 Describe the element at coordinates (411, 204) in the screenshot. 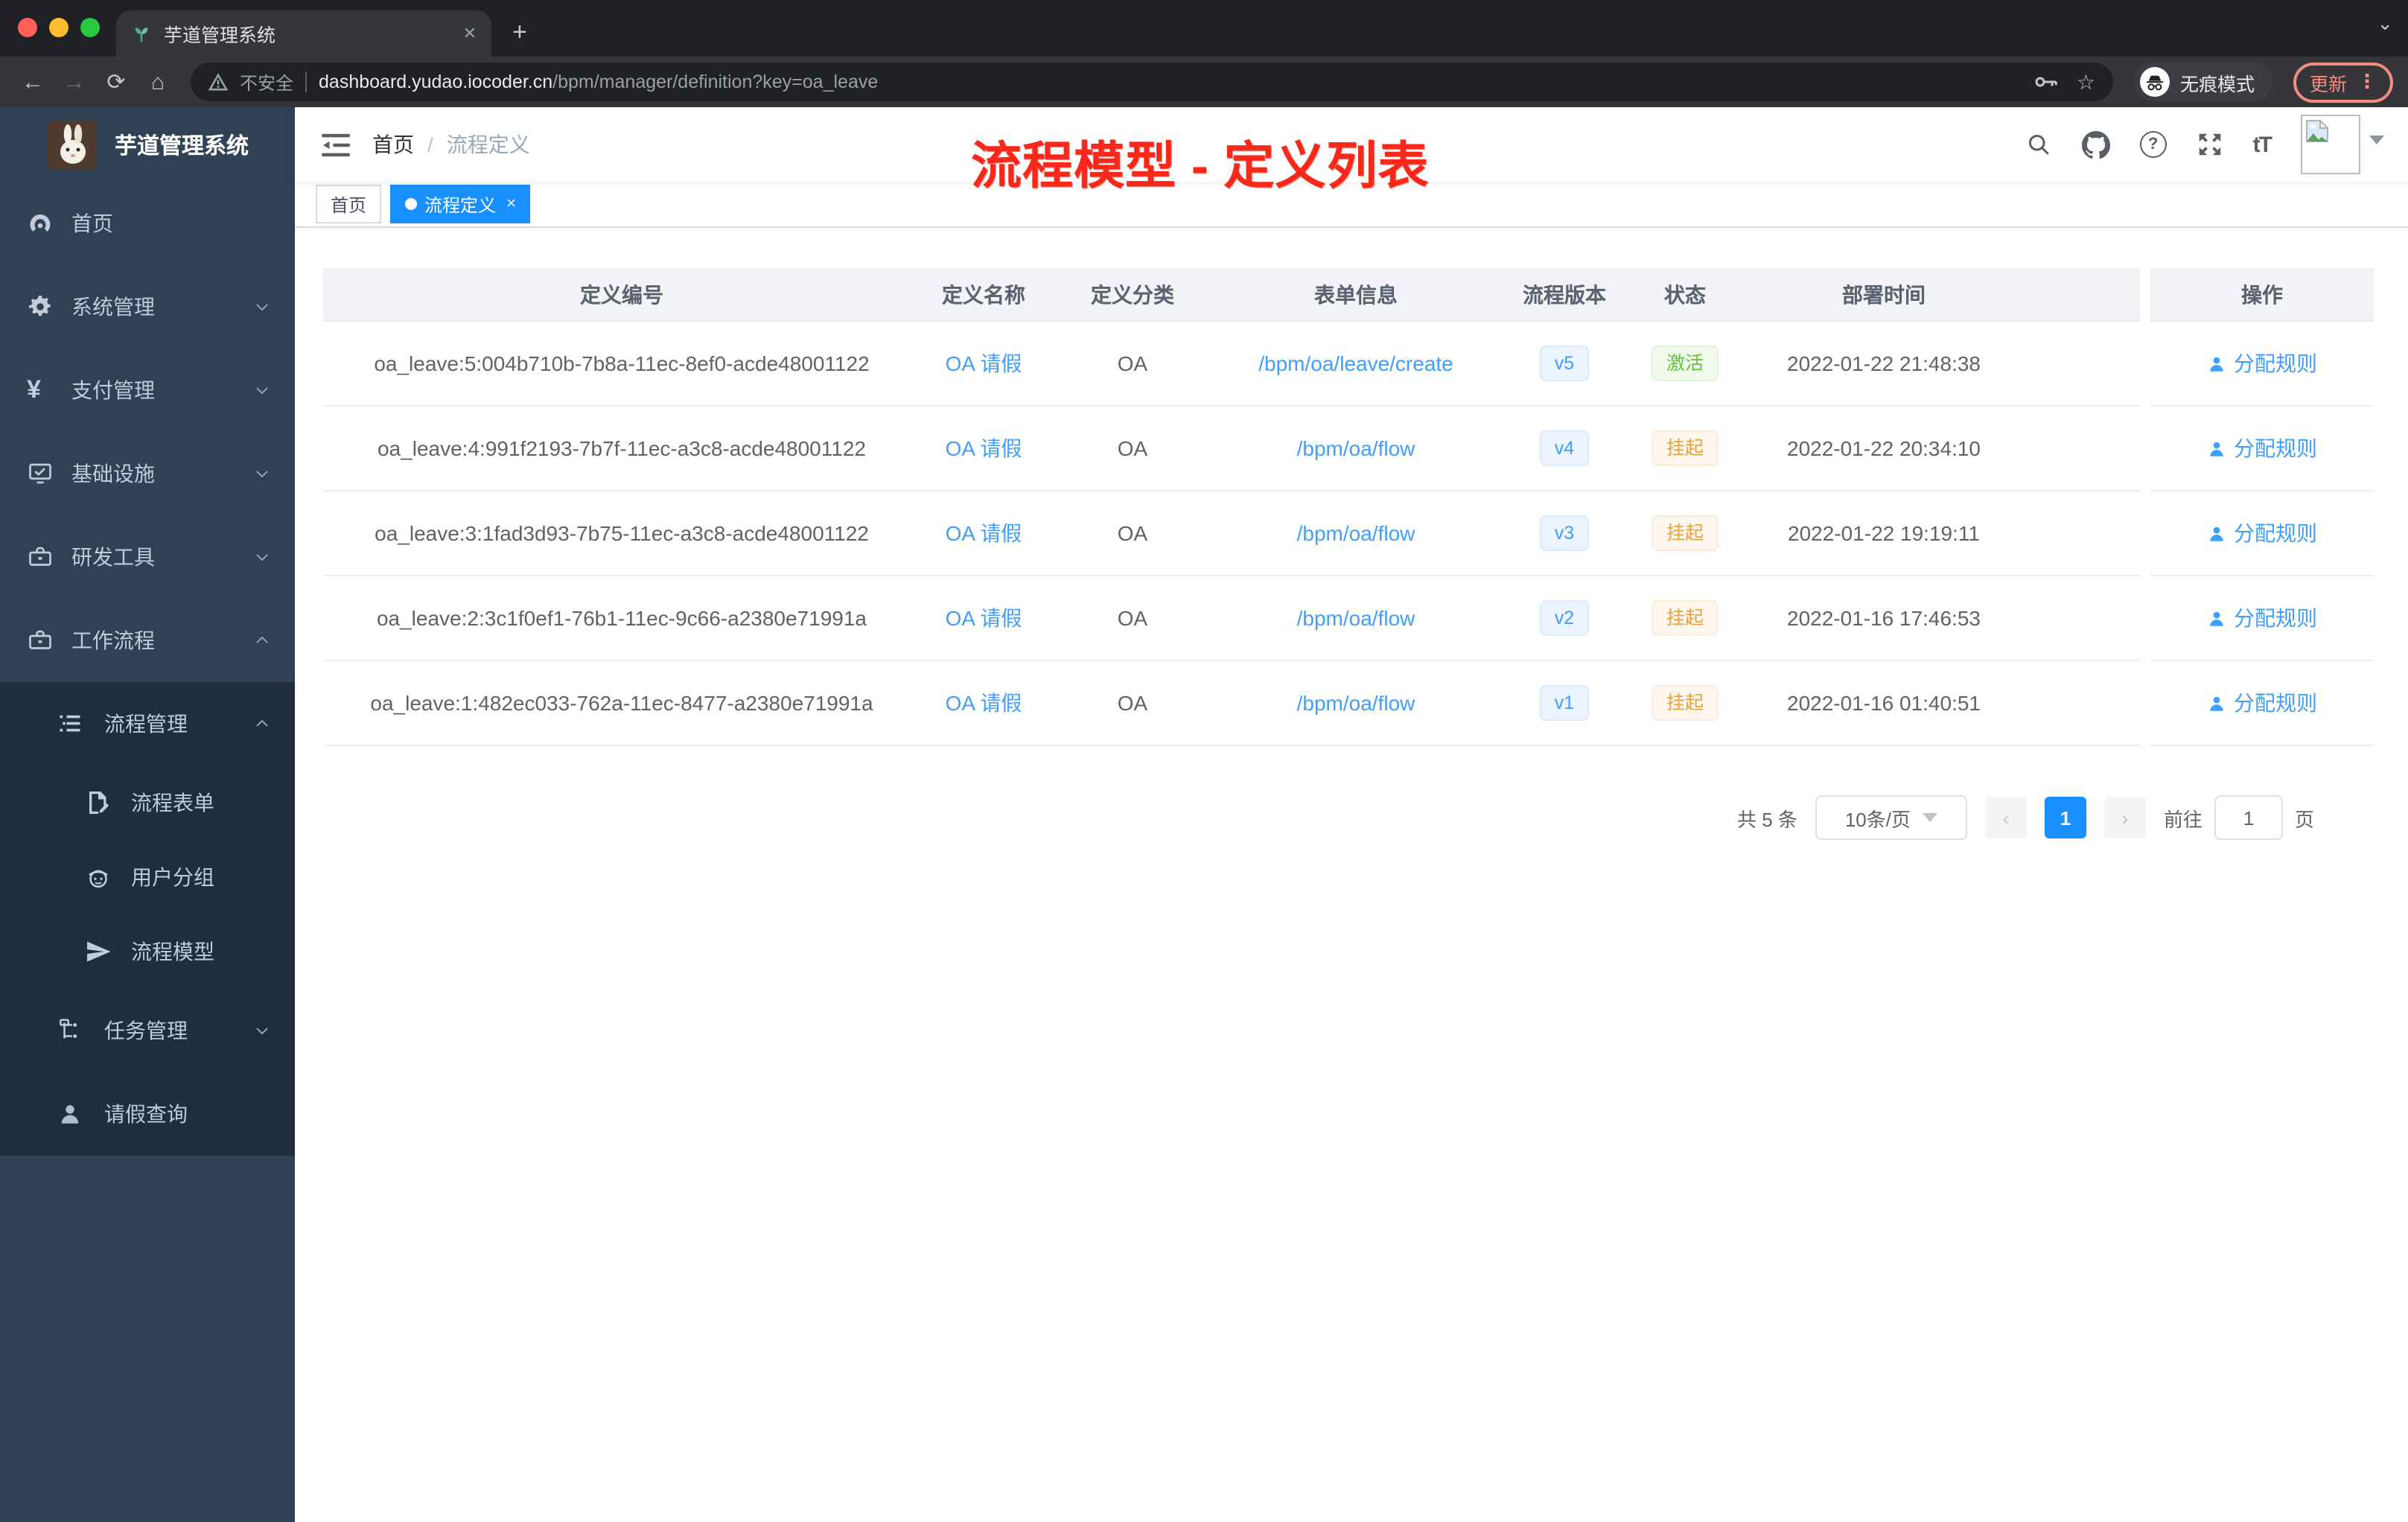

I see `active-dot-icon` at that location.